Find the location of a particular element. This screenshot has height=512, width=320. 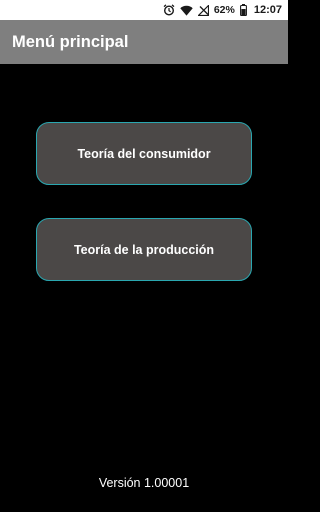

consumer-theory-label: Teoría del consumidor is located at coordinates (144, 153).